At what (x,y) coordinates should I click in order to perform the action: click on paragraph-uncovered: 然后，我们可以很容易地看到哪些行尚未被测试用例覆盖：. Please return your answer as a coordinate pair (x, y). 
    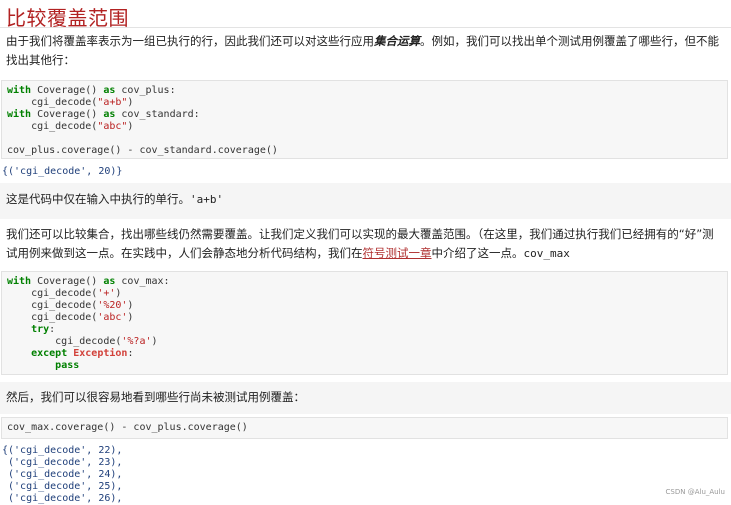
    Looking at the image, I should click on (155, 397).